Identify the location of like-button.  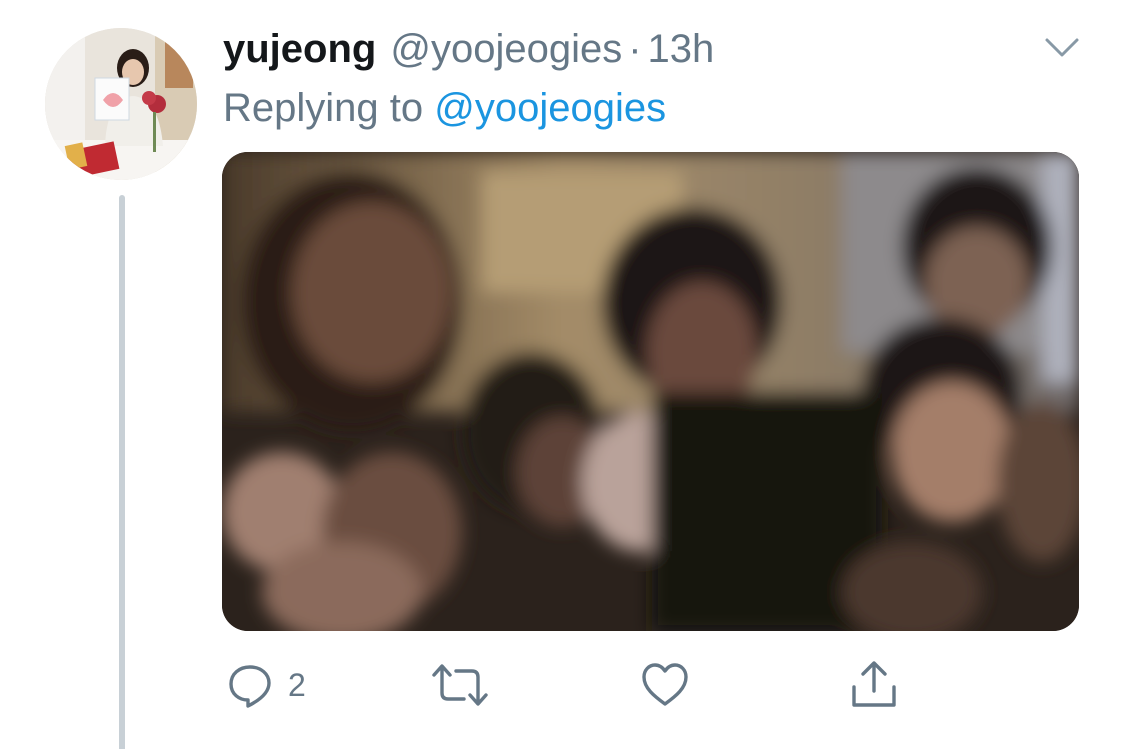
(665, 685).